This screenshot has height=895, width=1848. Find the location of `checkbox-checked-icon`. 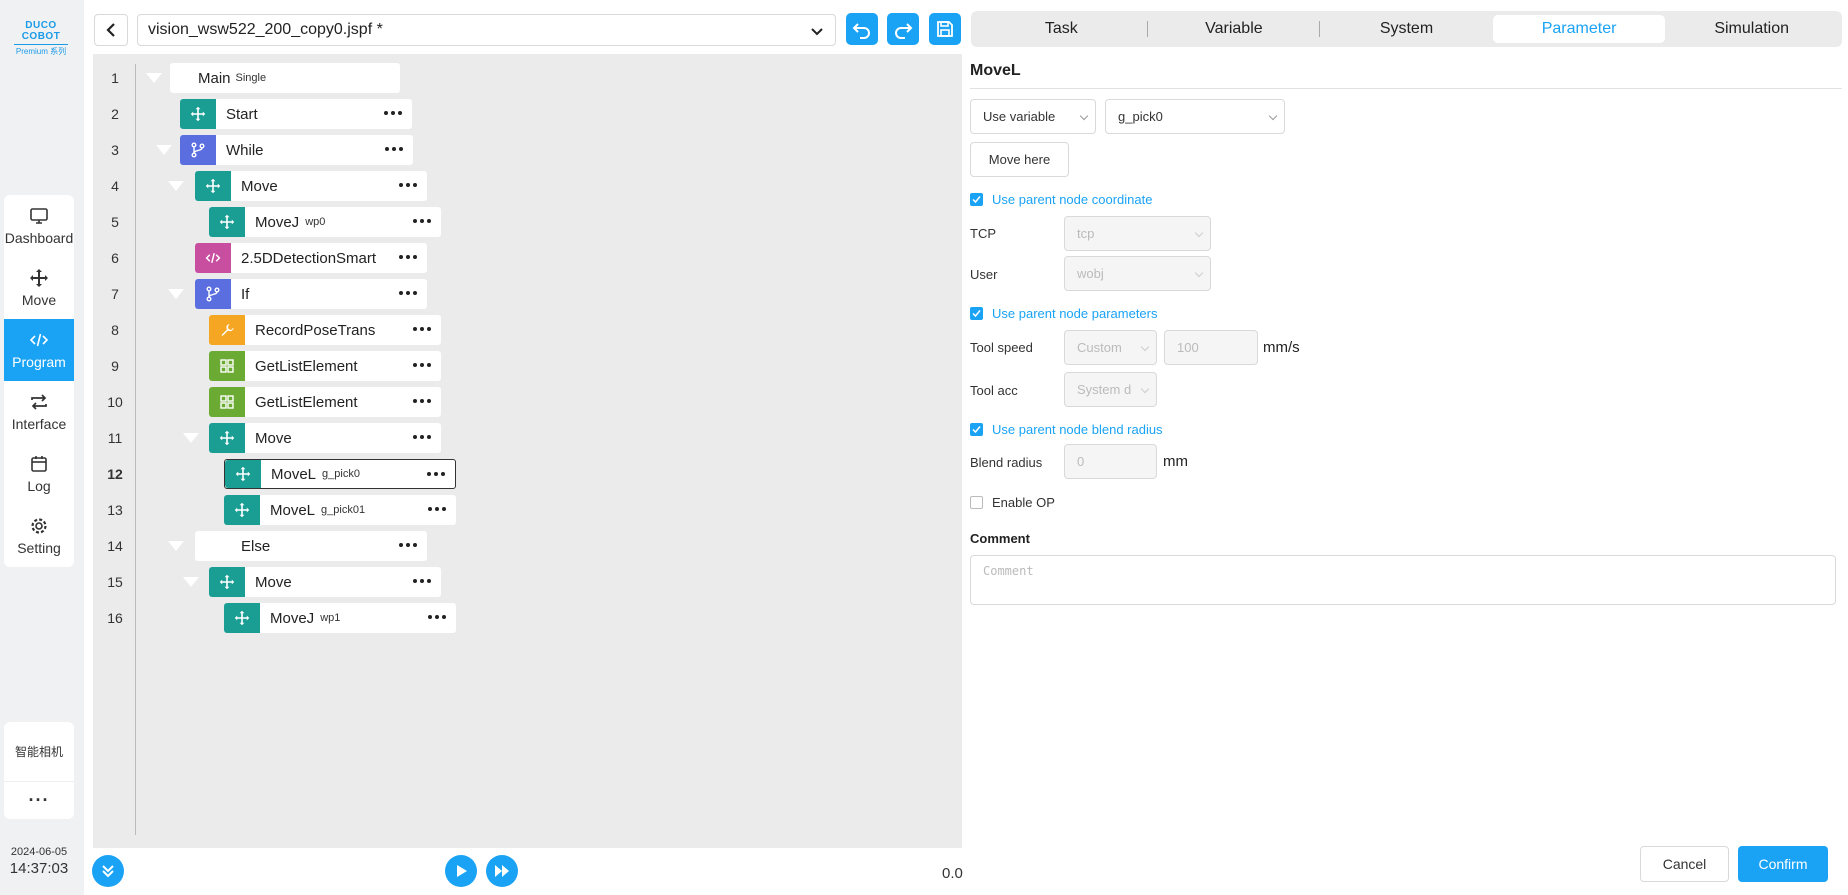

checkbox-checked-icon is located at coordinates (976, 313).